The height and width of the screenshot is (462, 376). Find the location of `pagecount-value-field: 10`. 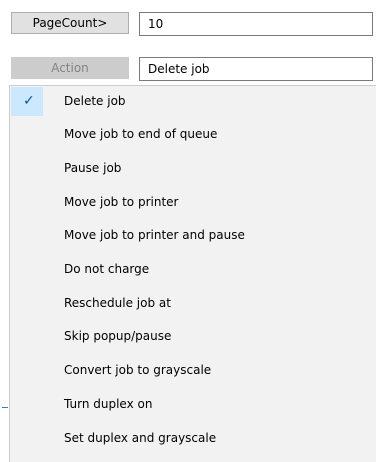

pagecount-value-field: 10 is located at coordinates (256, 24).